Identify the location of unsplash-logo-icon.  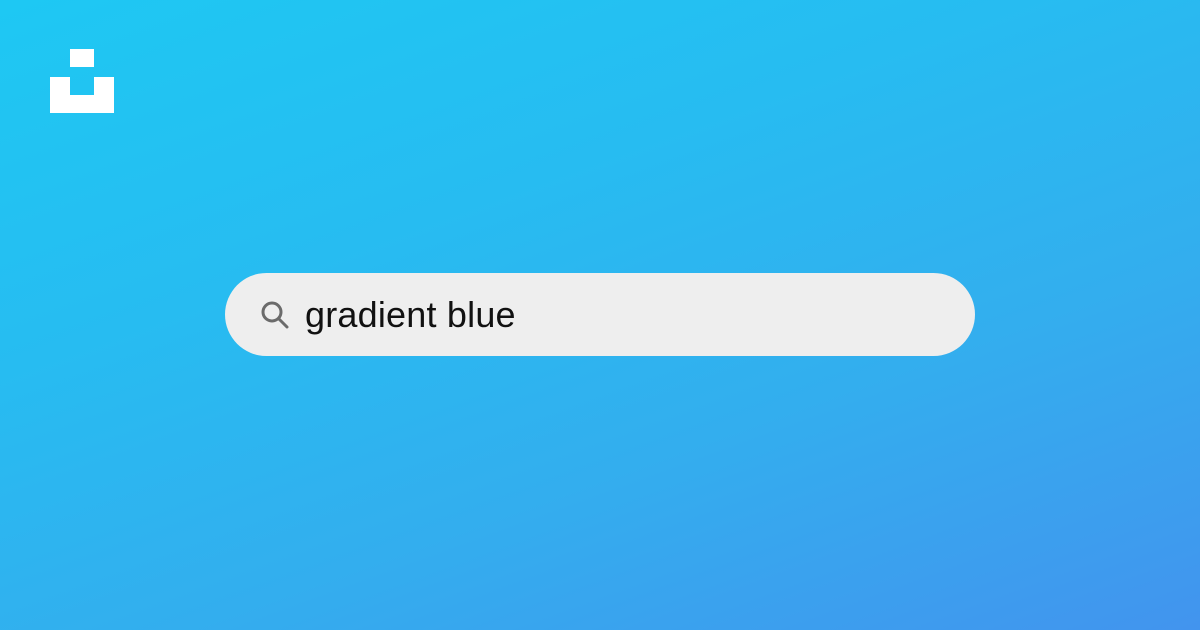
(82, 81).